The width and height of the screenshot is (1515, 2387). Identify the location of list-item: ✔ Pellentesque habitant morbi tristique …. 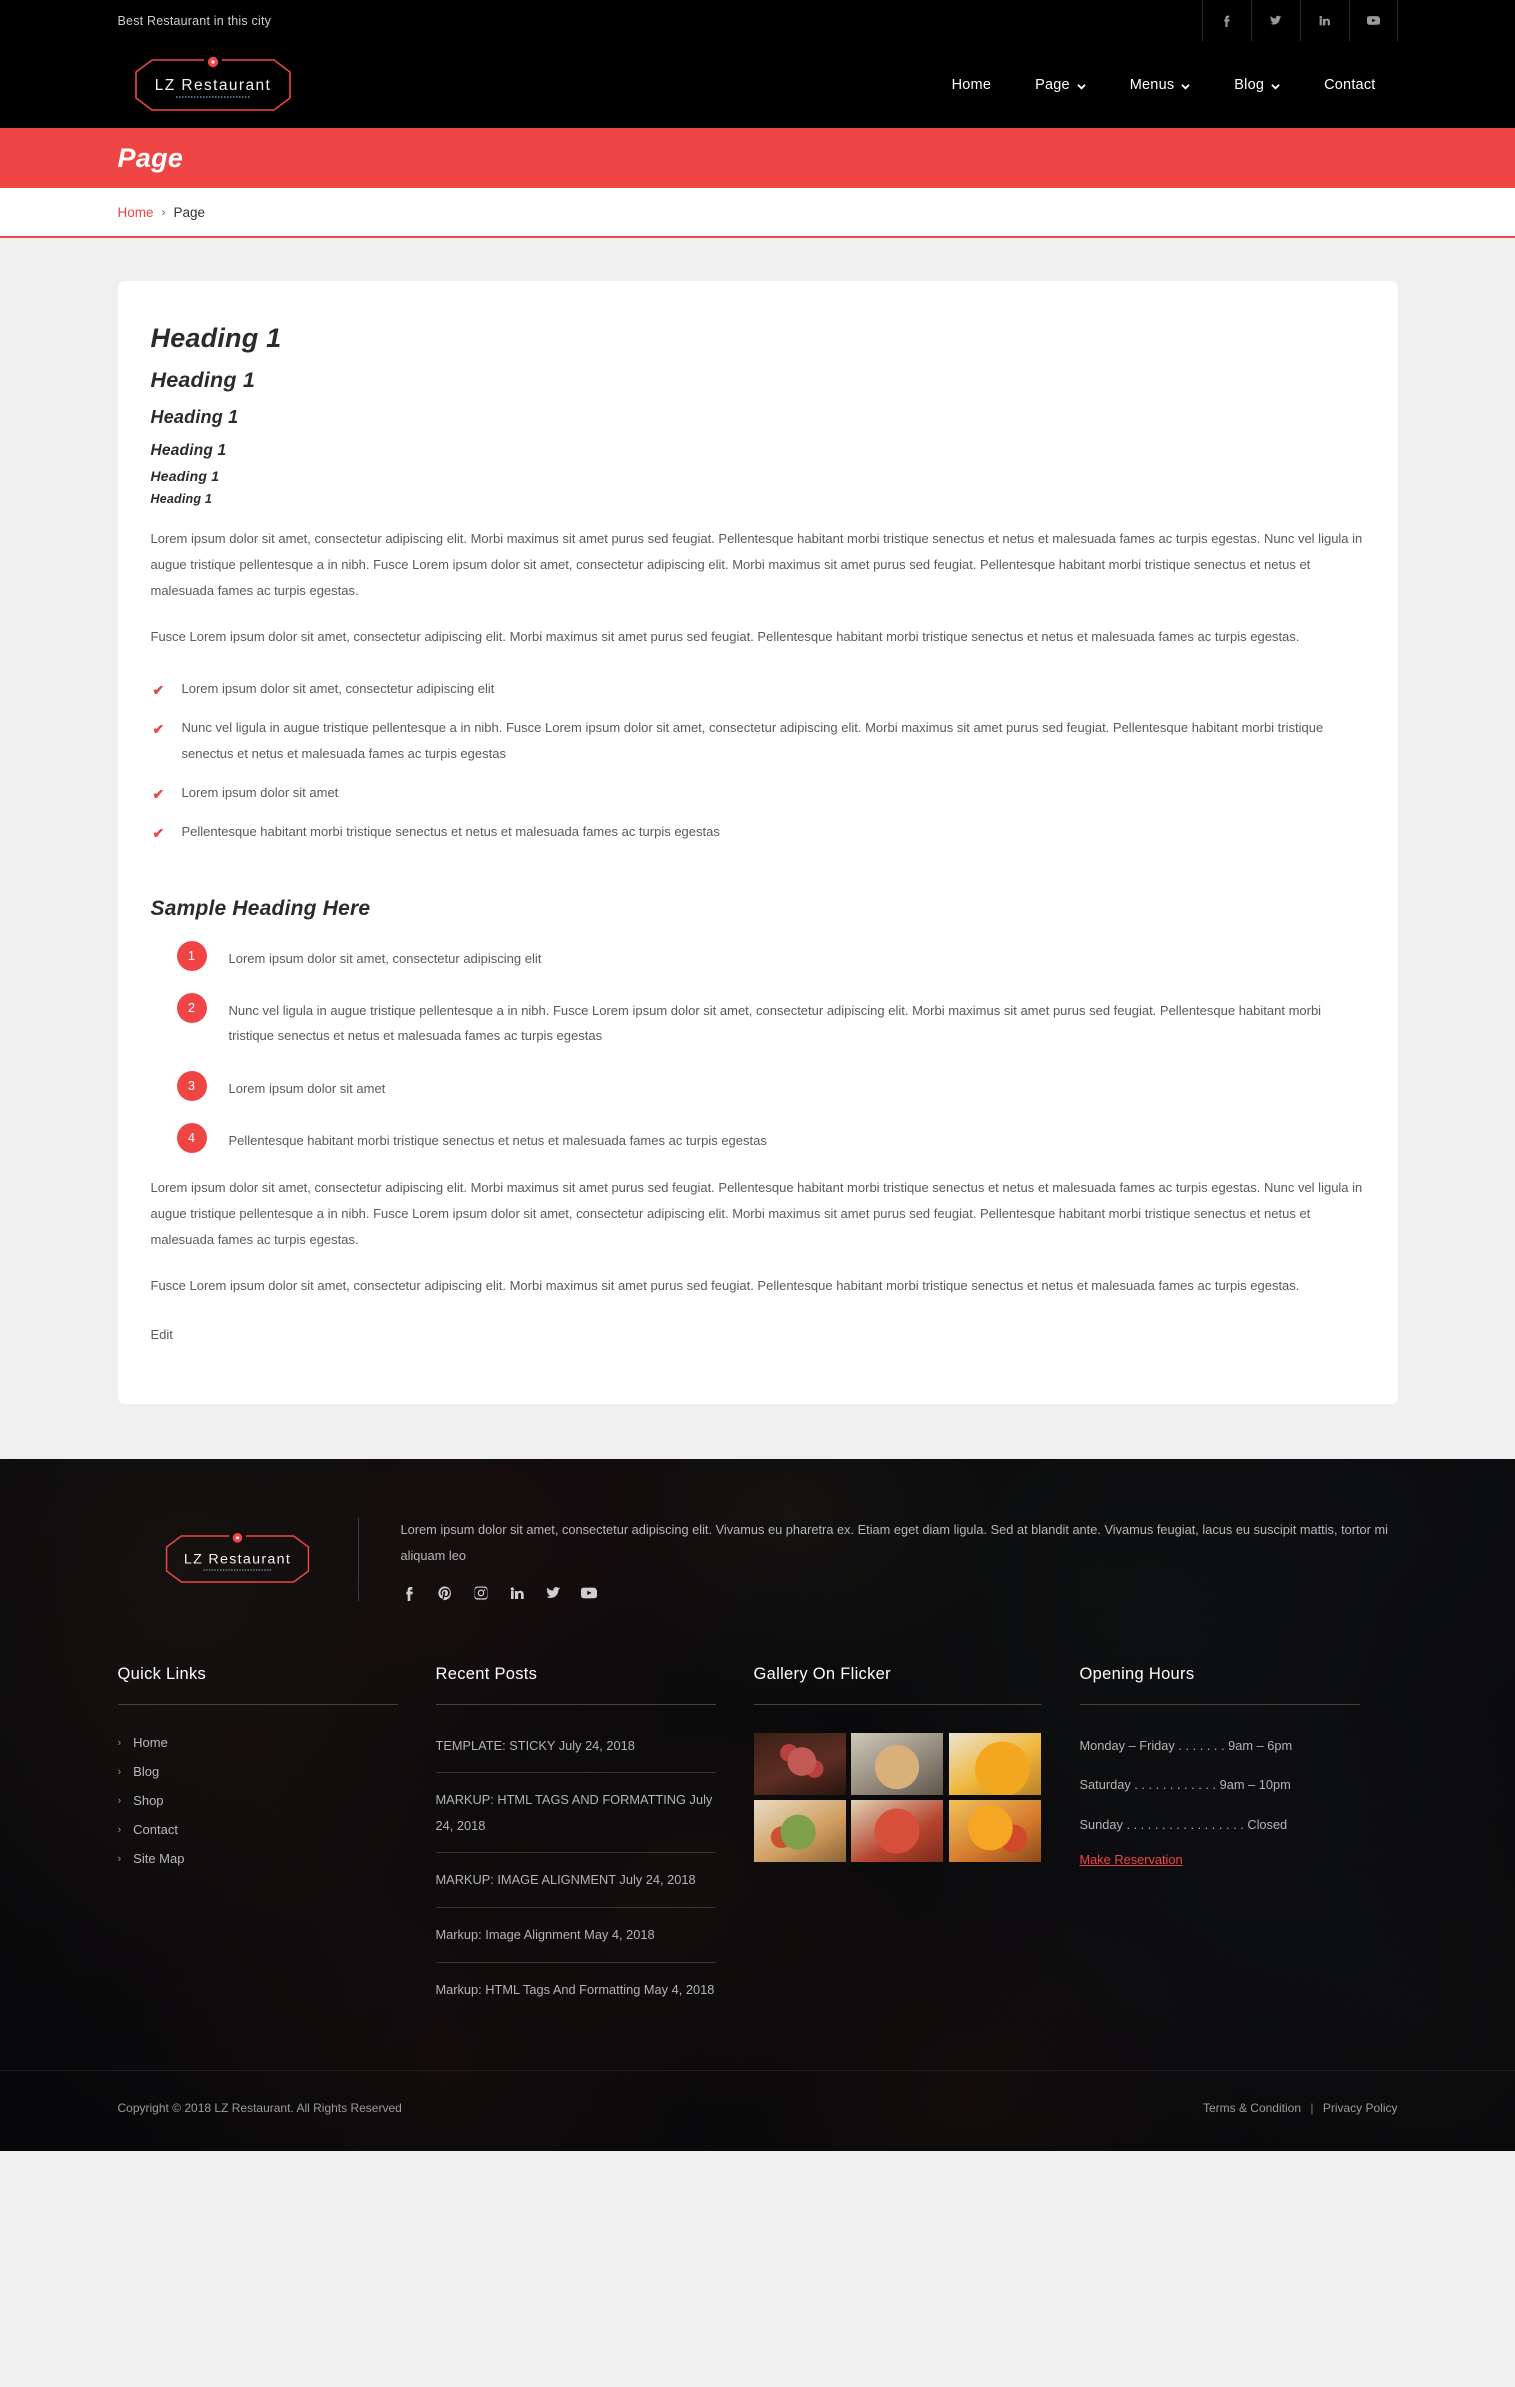
(758, 831).